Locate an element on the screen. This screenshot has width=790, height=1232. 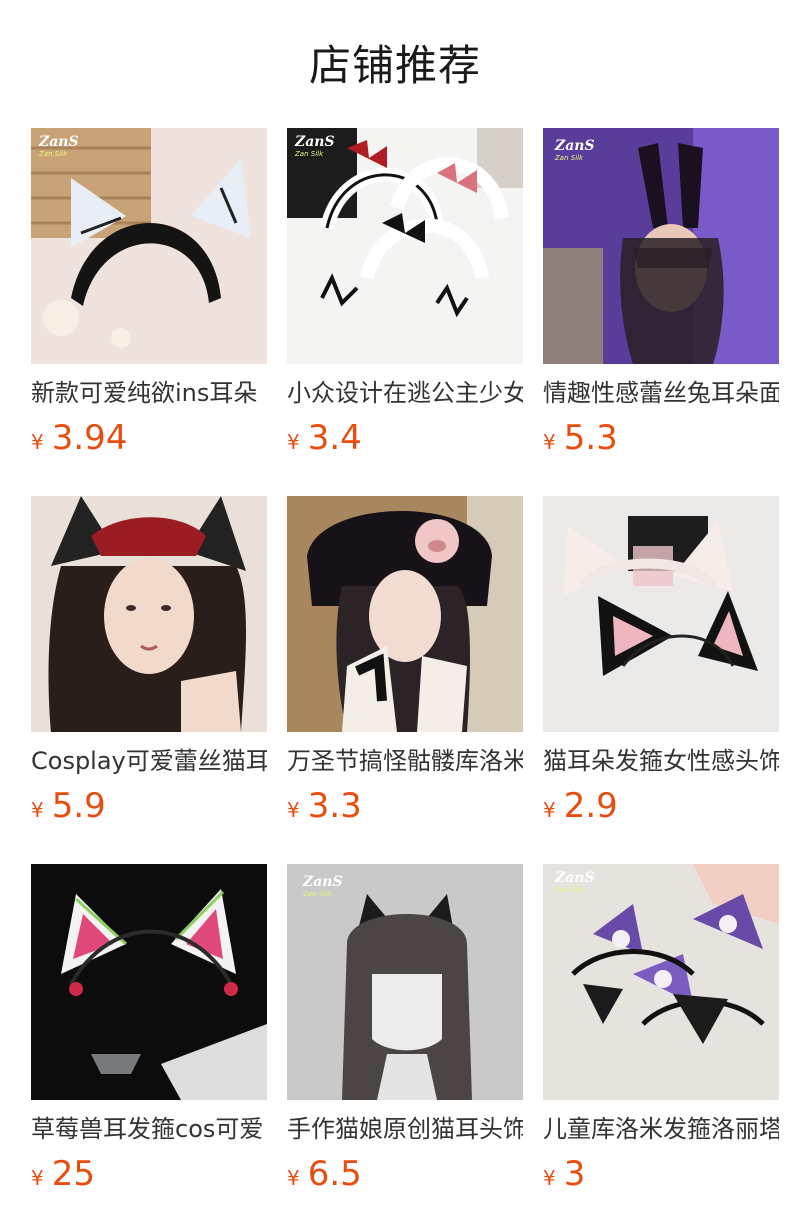
product-card: 猫耳朵发箍女性感头饰 ¥2.9 is located at coordinates (661, 666).